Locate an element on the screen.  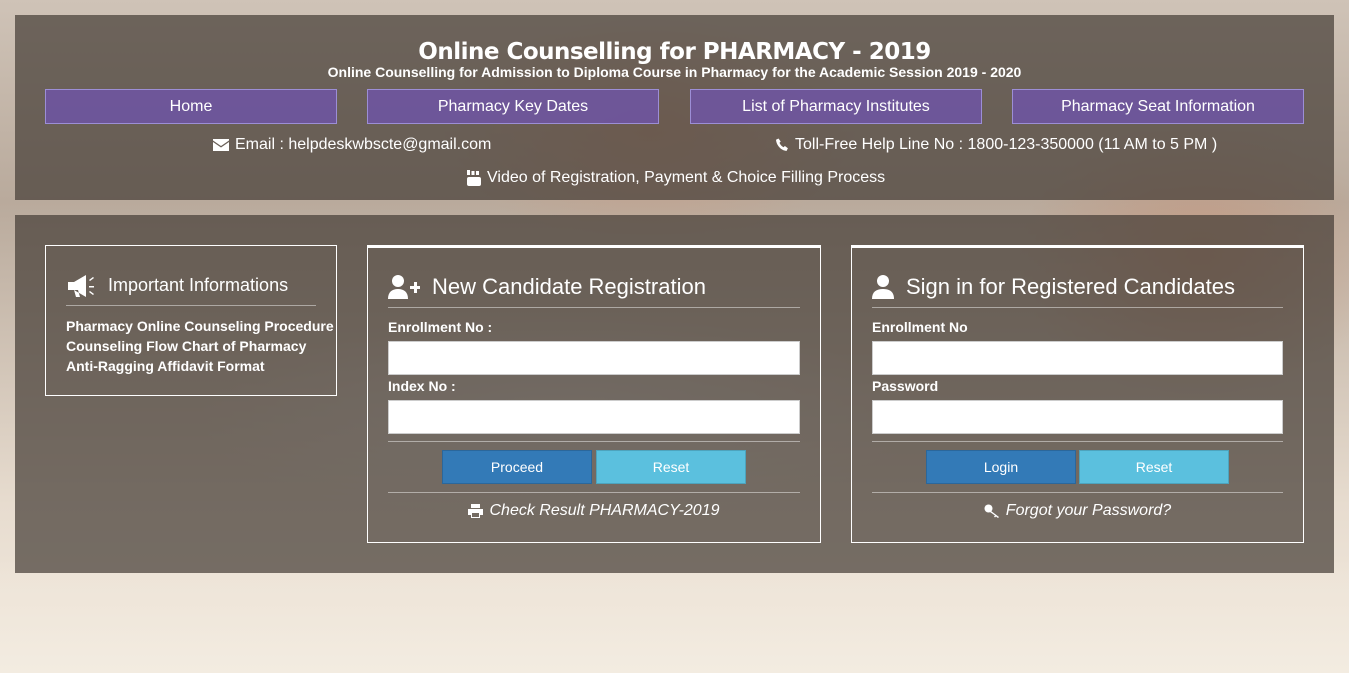
reg-reset-button: Reset is located at coordinates (671, 467).